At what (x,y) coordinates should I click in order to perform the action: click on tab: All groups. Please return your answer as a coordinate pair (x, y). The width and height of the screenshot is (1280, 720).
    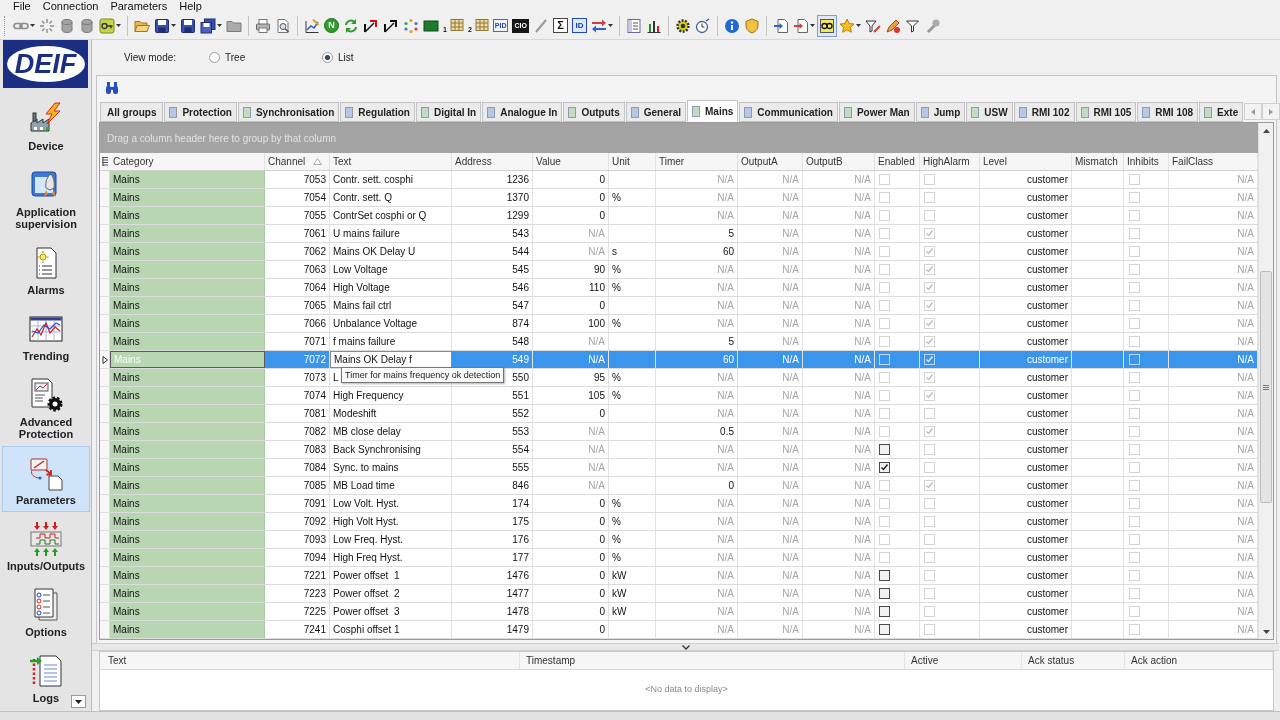
    Looking at the image, I should click on (132, 112).